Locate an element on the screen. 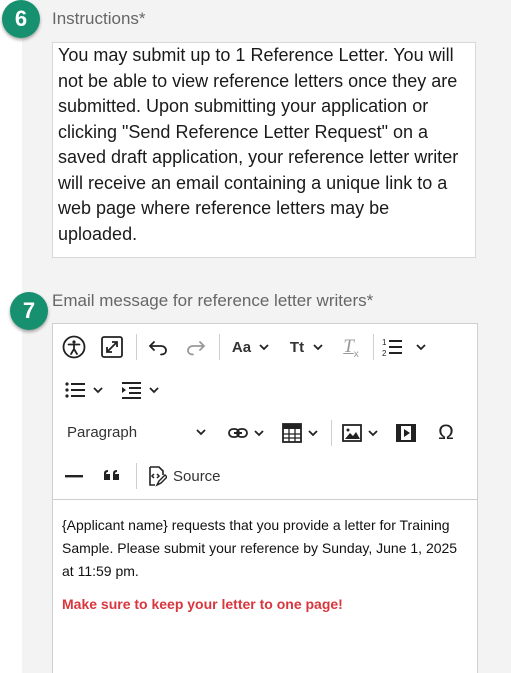  image-dropdown is located at coordinates (360, 433).